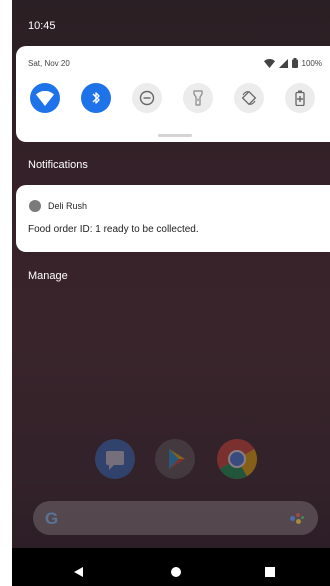  I want to click on clock: 10:45, so click(42, 26).